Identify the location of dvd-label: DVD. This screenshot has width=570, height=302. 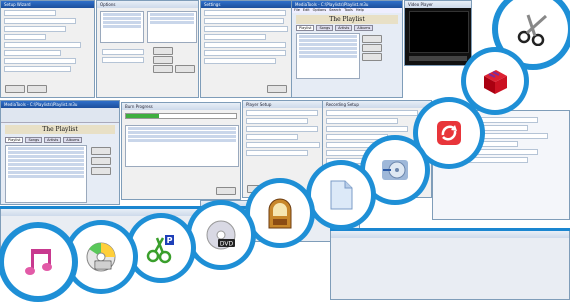
(227, 244).